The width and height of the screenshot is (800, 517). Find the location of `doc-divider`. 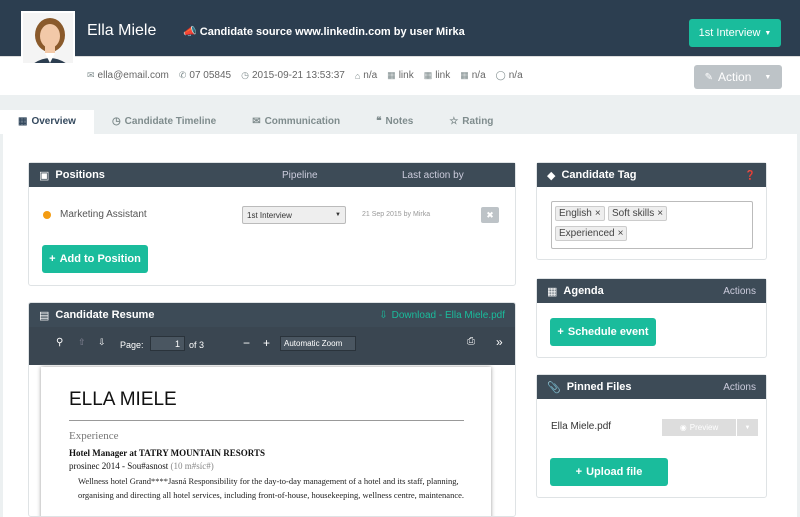

doc-divider is located at coordinates (266, 420).